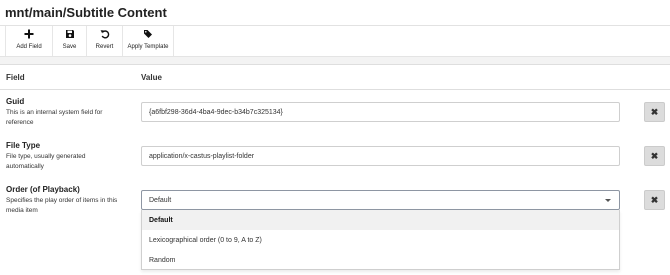 This screenshot has width=670, height=275. What do you see at coordinates (105, 34) in the screenshot?
I see `undo-icon` at bounding box center [105, 34].